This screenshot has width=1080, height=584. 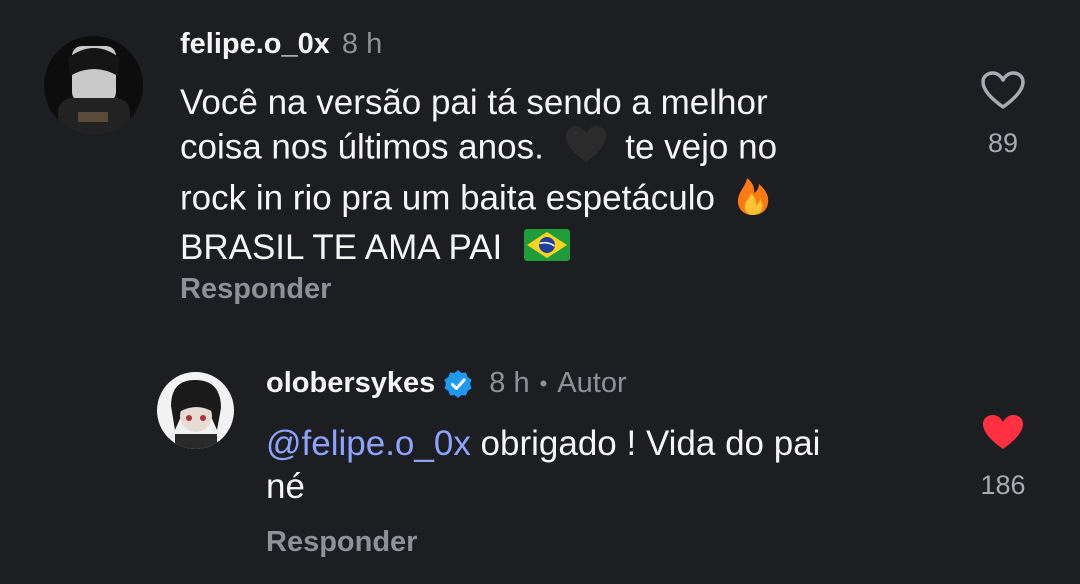 I want to click on like-button: 186, so click(x=1003, y=456).